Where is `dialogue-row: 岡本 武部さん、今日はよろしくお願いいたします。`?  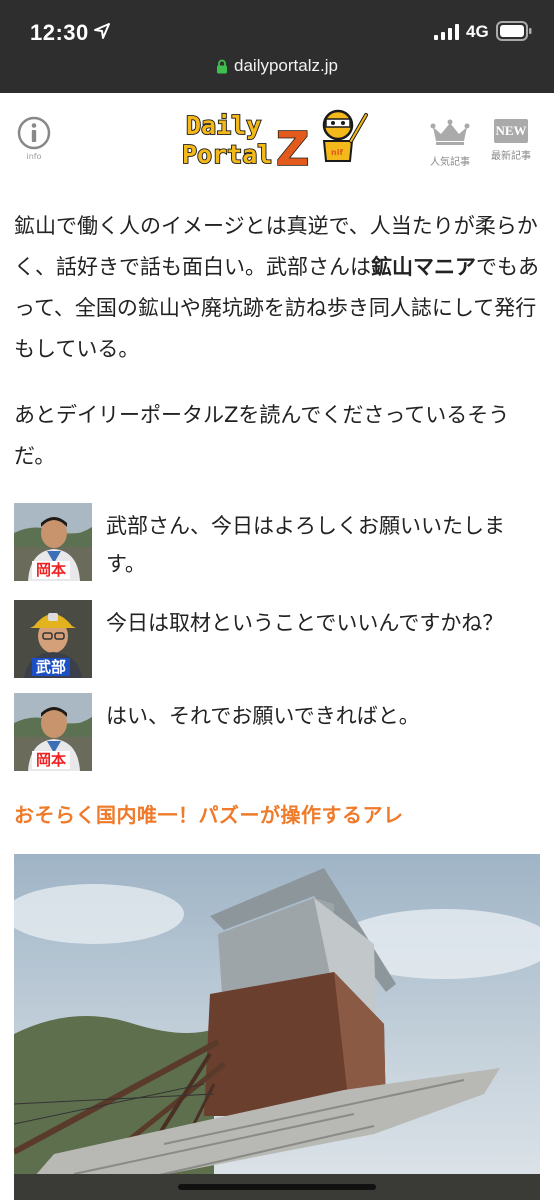 dialogue-row: 岡本 武部さん、今日はよろしくお願いいたします。 is located at coordinates (277, 543).